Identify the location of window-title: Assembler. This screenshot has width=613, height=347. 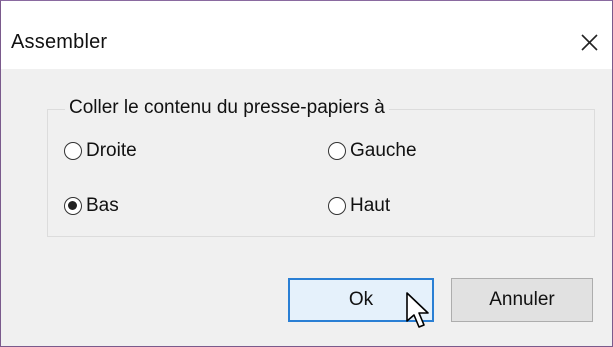
(59, 42).